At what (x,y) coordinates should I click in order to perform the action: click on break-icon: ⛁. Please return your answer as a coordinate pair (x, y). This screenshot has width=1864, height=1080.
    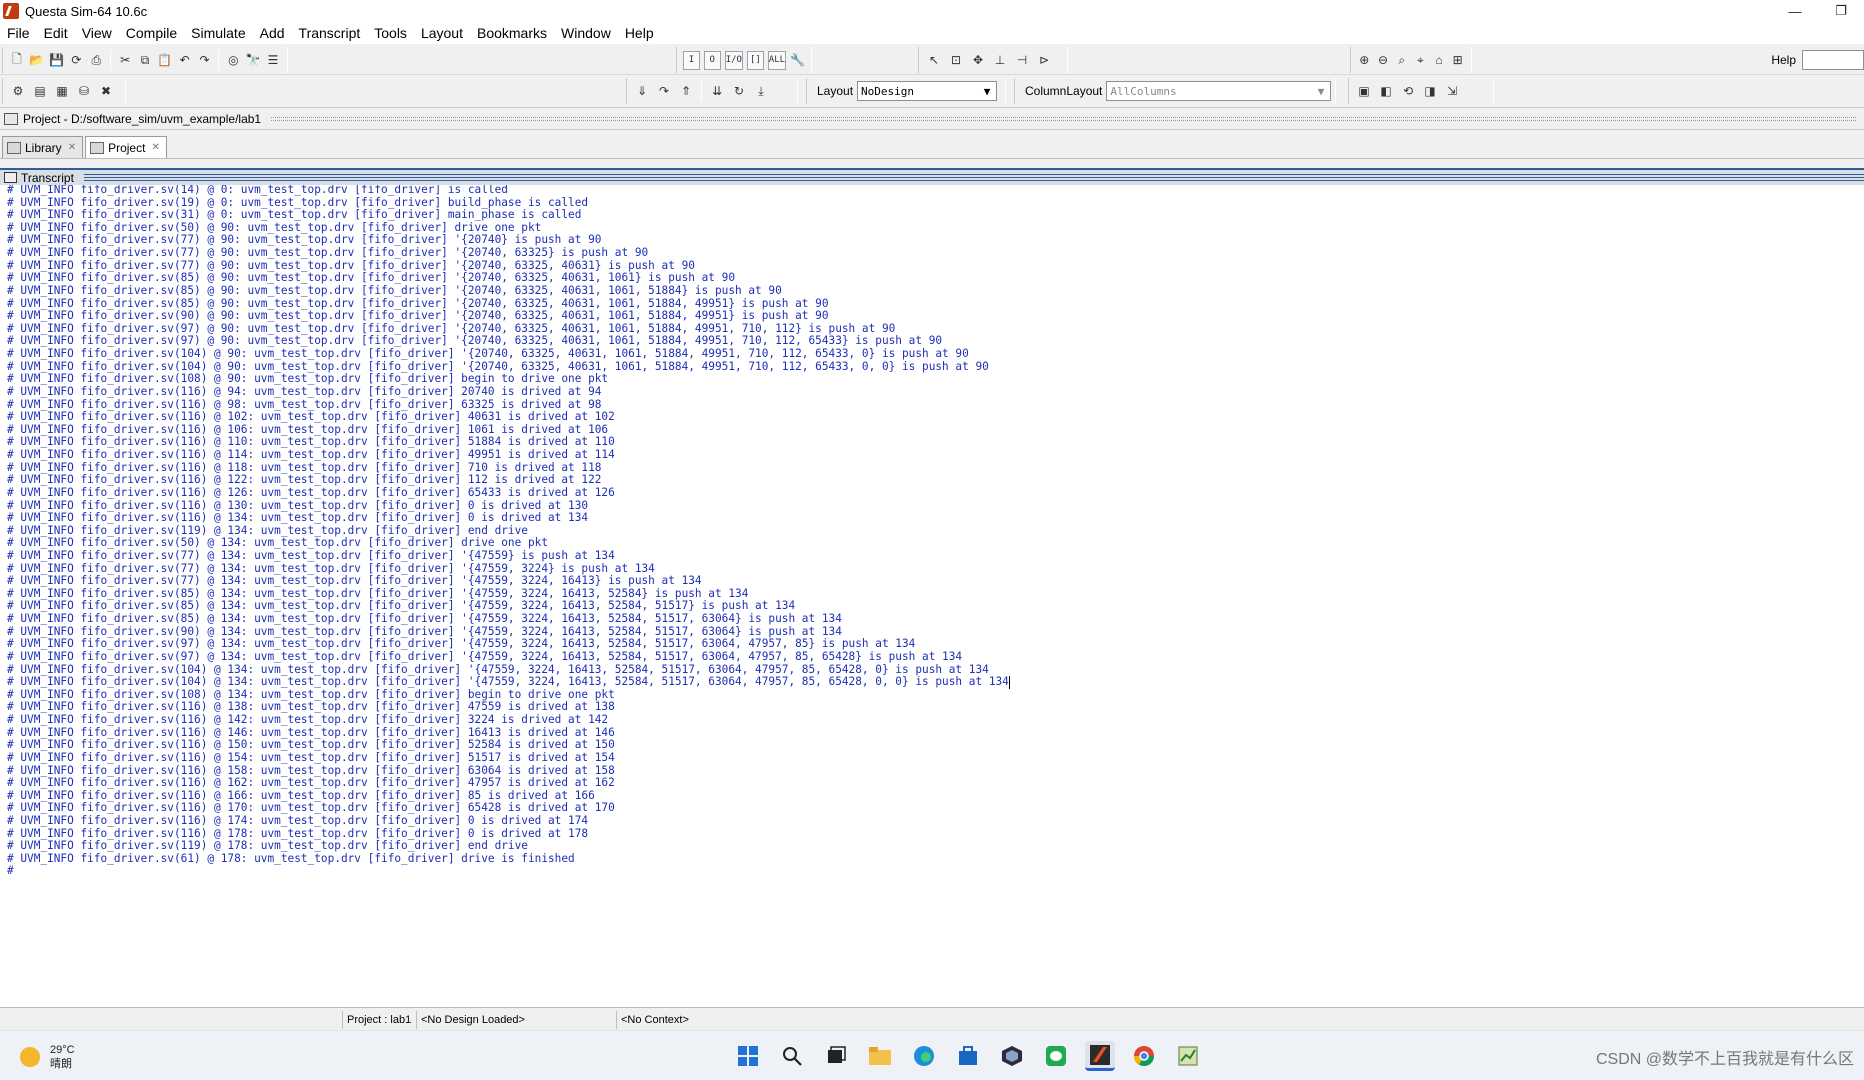
    Looking at the image, I should click on (84, 91).